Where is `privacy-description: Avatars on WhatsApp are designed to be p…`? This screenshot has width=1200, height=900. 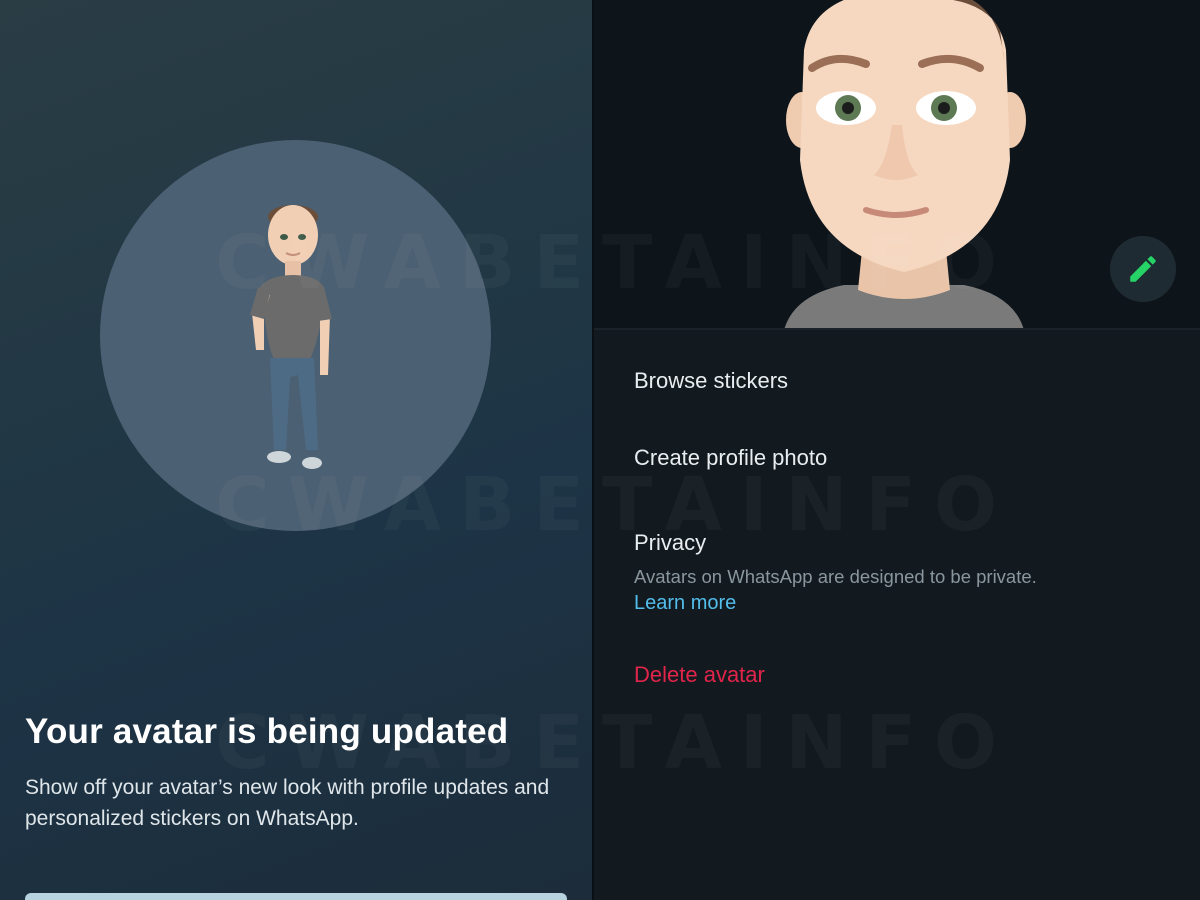 privacy-description: Avatars on WhatsApp are designed to be p… is located at coordinates (835, 576).